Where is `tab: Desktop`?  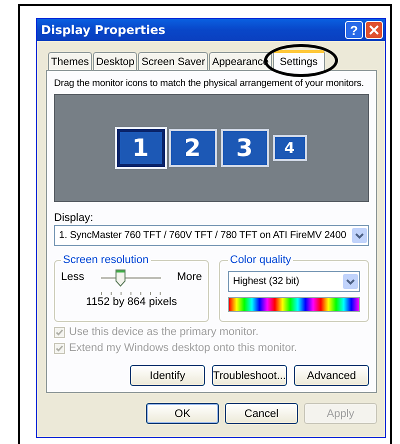
tab: Desktop is located at coordinates (115, 61).